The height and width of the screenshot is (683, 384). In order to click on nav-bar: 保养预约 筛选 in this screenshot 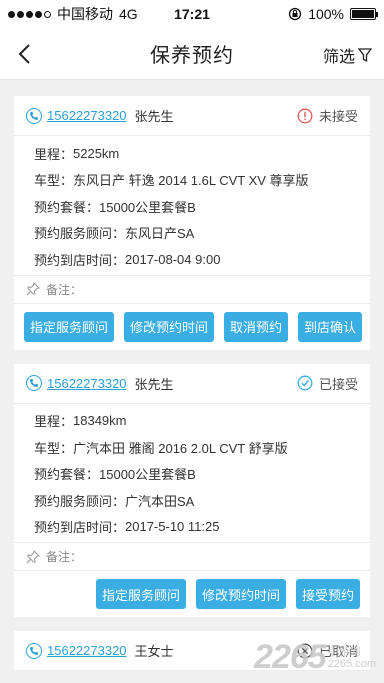, I will do `click(192, 54)`.